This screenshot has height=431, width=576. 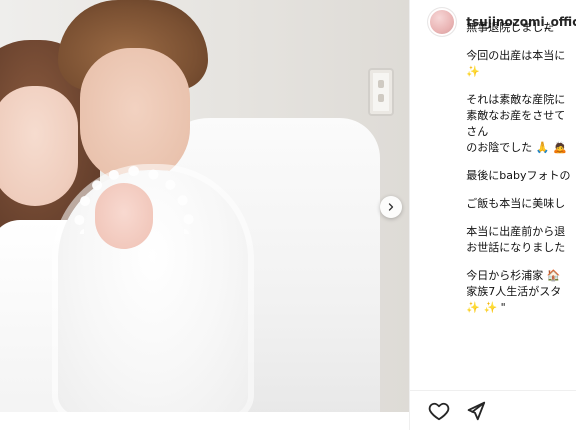 What do you see at coordinates (473, 71) in the screenshot?
I see `caption-line: ✨` at bounding box center [473, 71].